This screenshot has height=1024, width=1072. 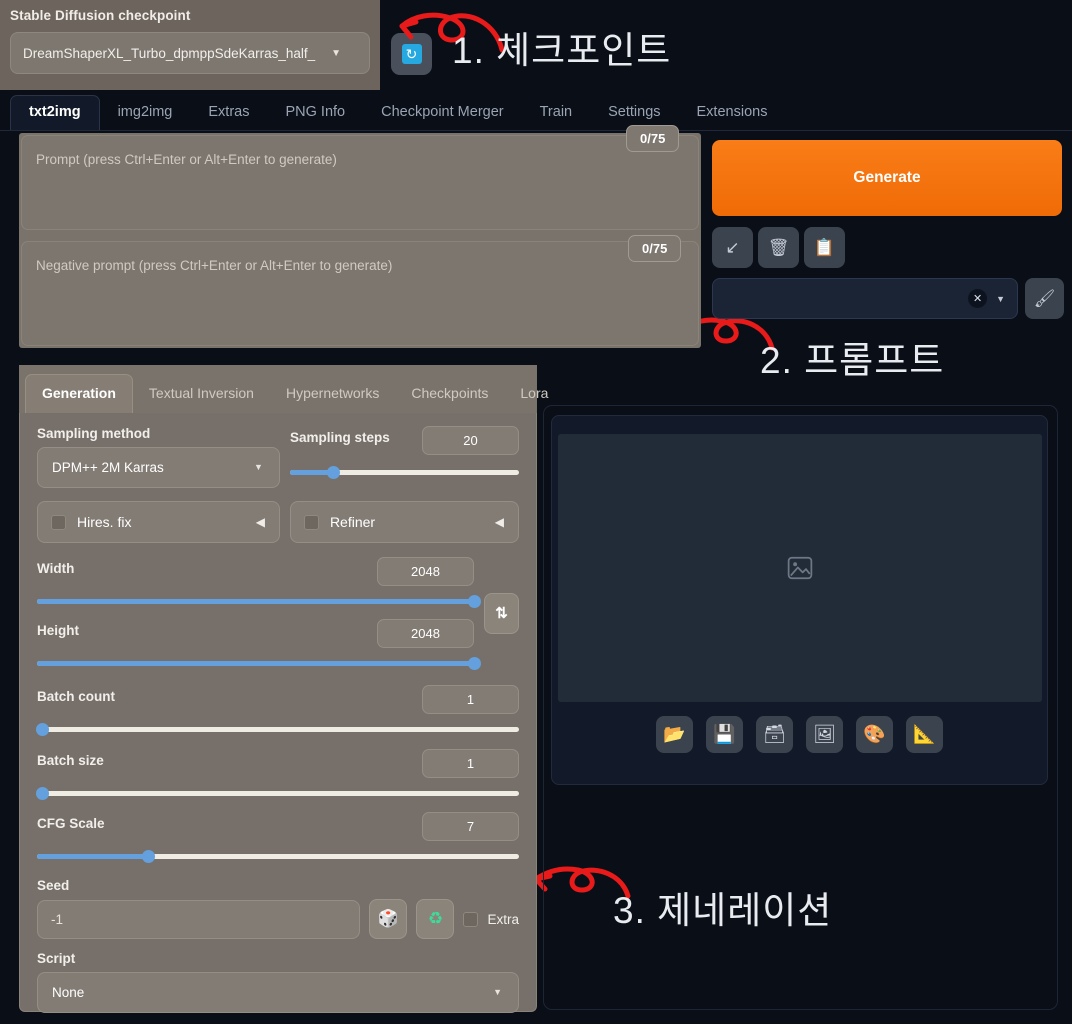 I want to click on batch-count-value: 1, so click(x=470, y=699).